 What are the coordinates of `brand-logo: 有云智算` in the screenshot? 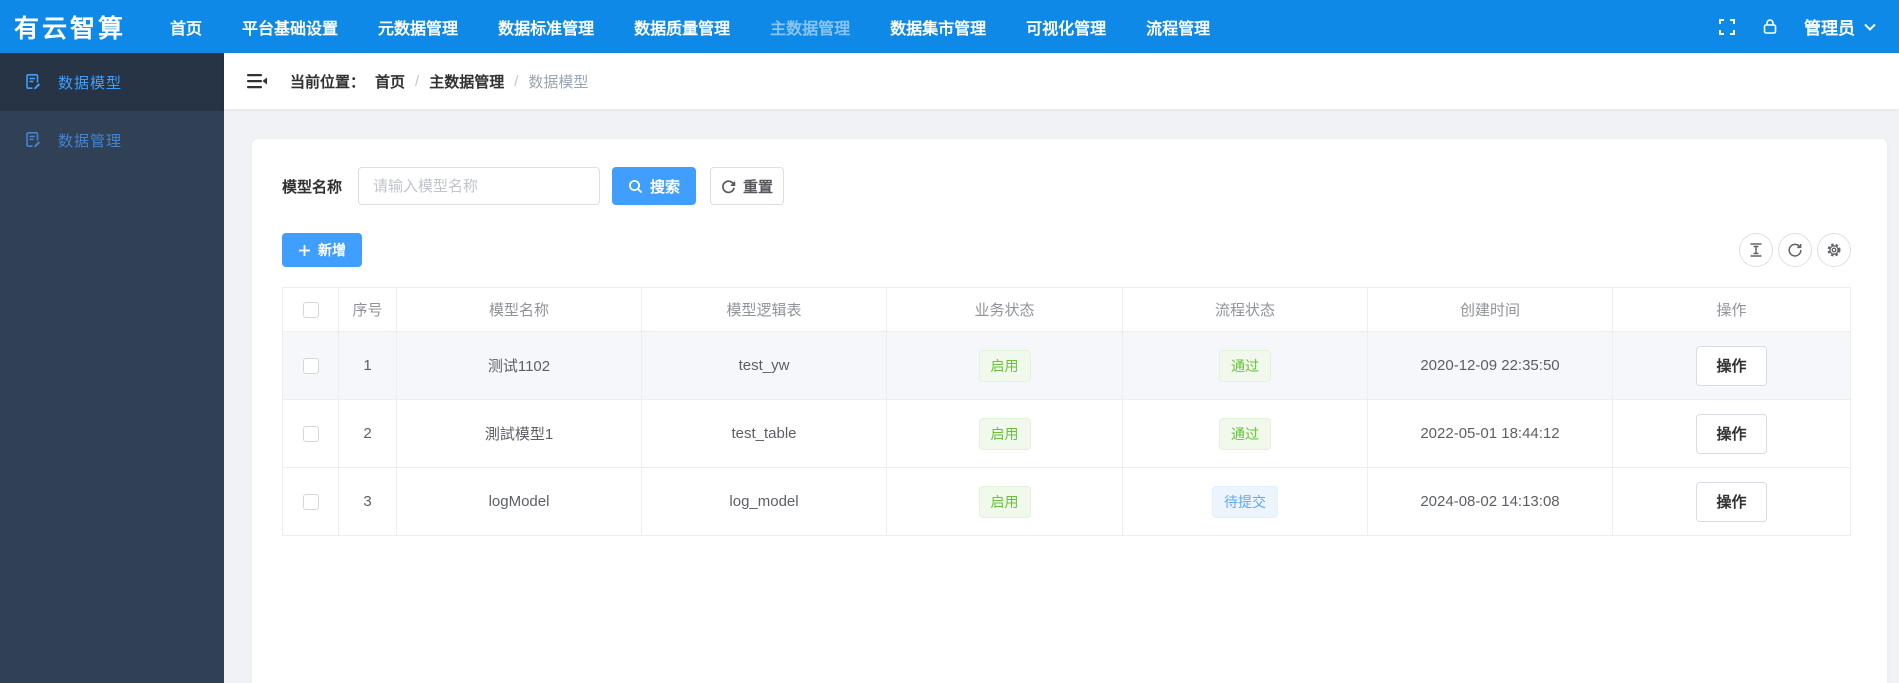 It's located at (70, 28).